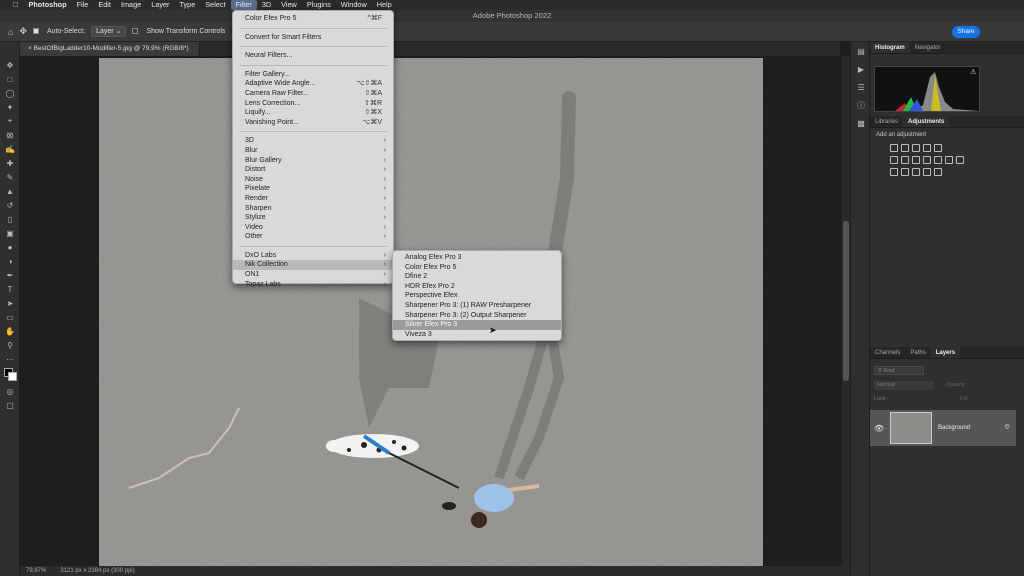 This screenshot has width=1024, height=576. I want to click on eraser-icon: ▯, so click(10, 219).